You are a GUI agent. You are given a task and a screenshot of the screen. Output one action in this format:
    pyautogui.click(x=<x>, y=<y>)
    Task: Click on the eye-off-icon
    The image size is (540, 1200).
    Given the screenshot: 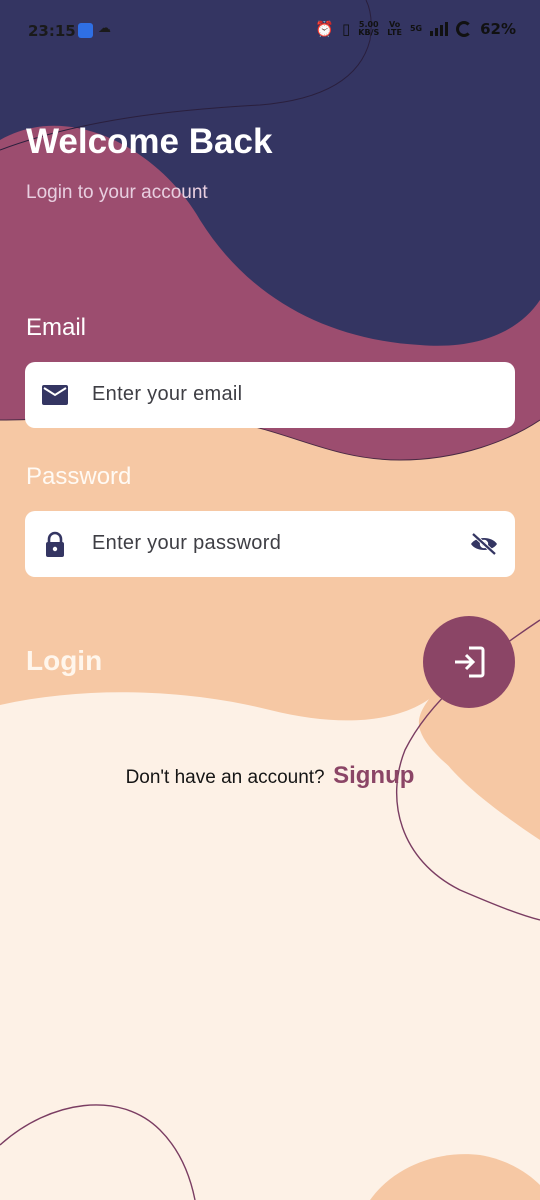 What is the action you would take?
    pyautogui.click(x=484, y=544)
    